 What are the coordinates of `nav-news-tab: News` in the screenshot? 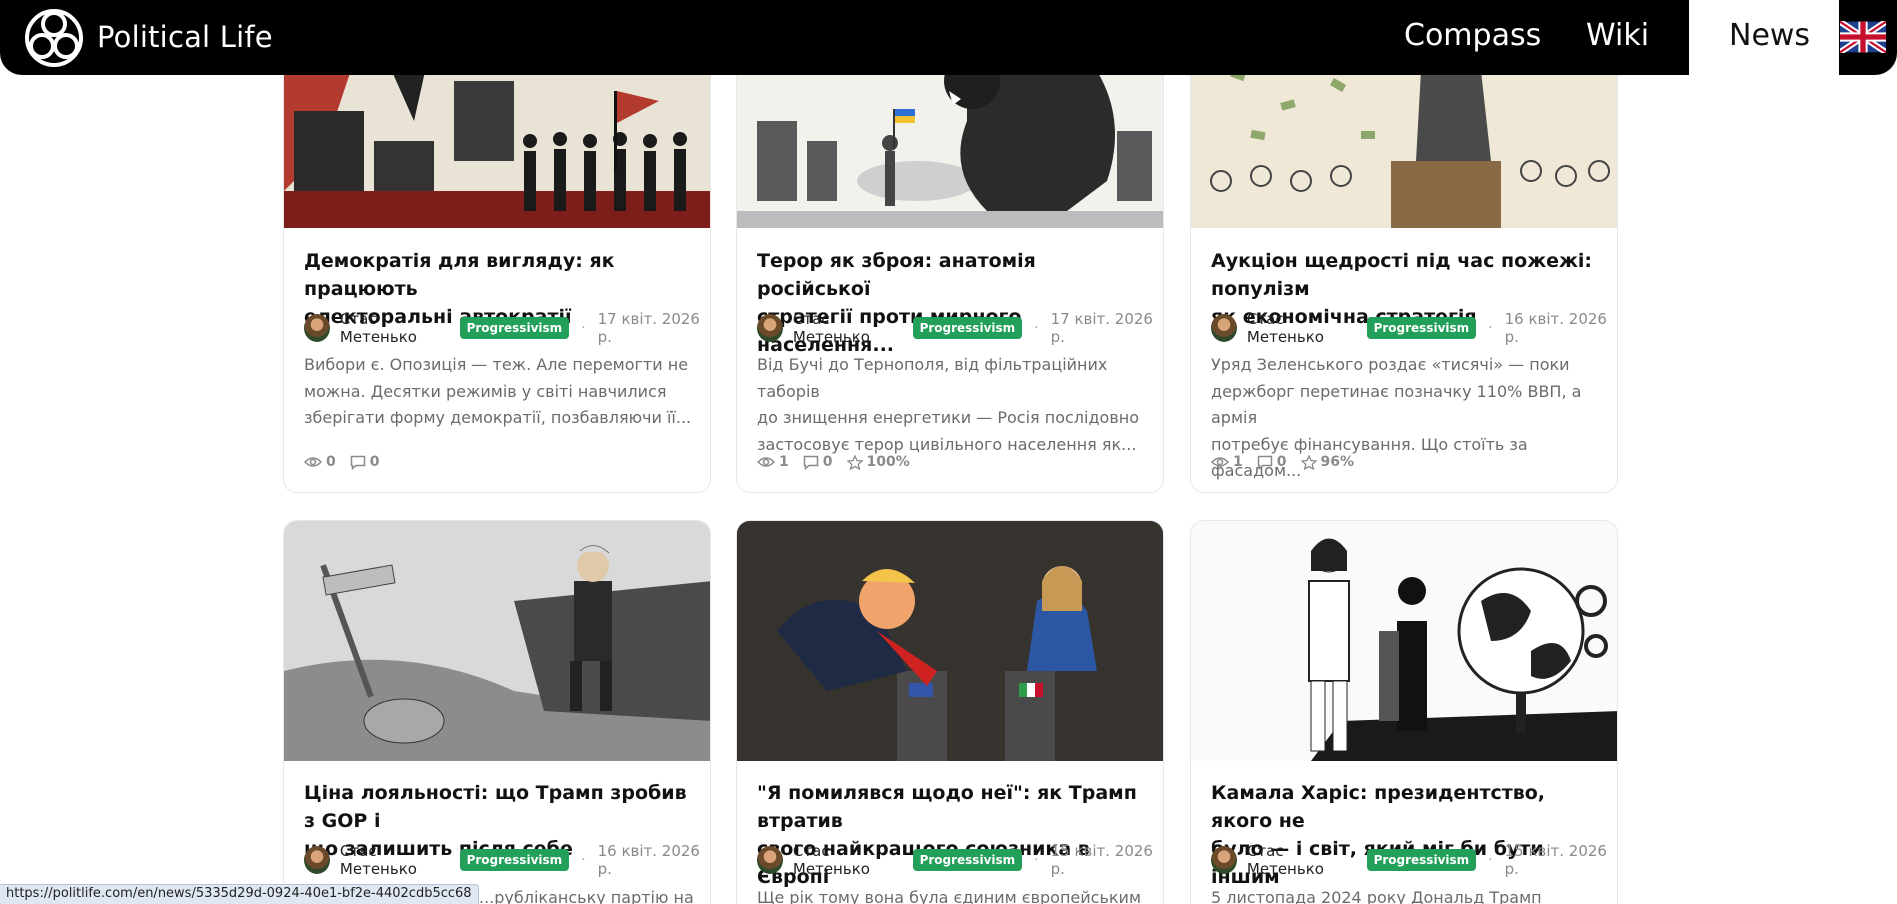 It's located at (1764, 37).